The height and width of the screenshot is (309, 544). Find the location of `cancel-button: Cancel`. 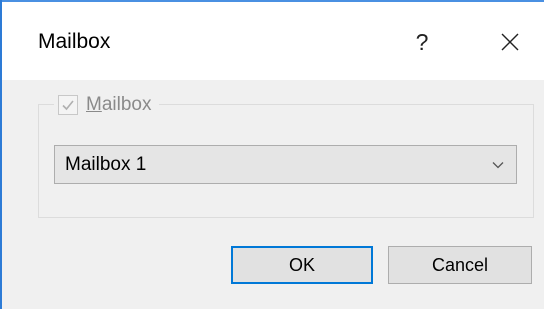

cancel-button: Cancel is located at coordinates (460, 265).